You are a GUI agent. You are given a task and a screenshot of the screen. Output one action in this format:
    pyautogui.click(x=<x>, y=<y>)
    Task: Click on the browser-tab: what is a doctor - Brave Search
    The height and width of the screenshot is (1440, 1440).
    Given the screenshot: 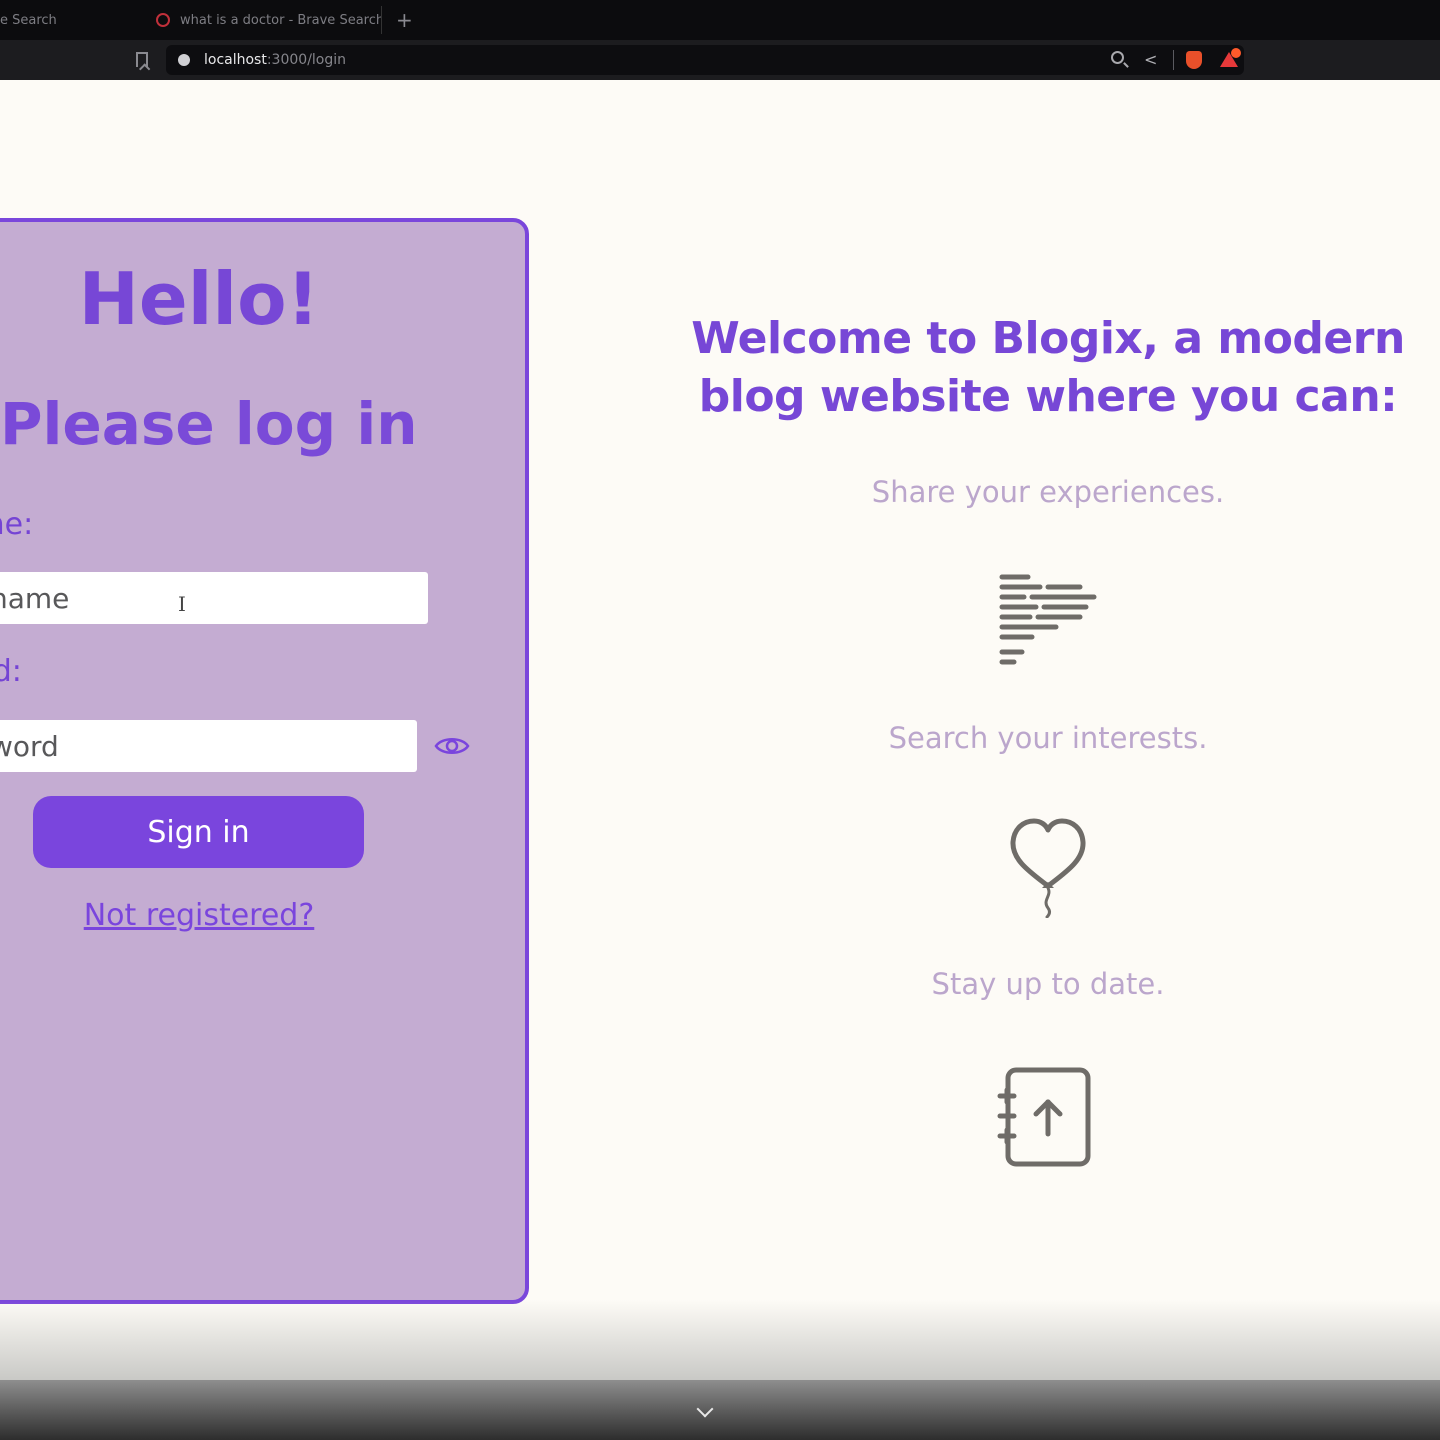 What is the action you would take?
    pyautogui.click(x=266, y=20)
    